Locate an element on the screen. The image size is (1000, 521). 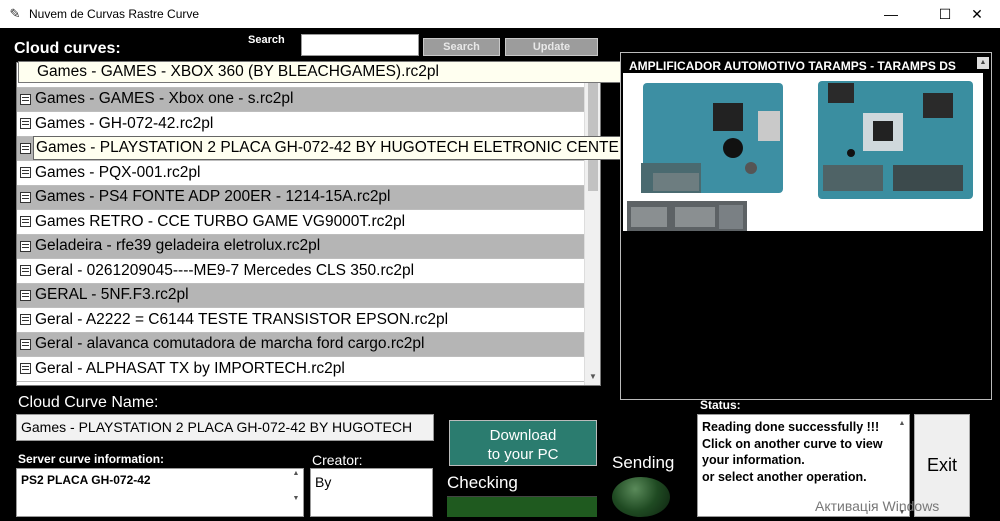
list-scrollbar: ▲ ▼ is located at coordinates (592, 224).